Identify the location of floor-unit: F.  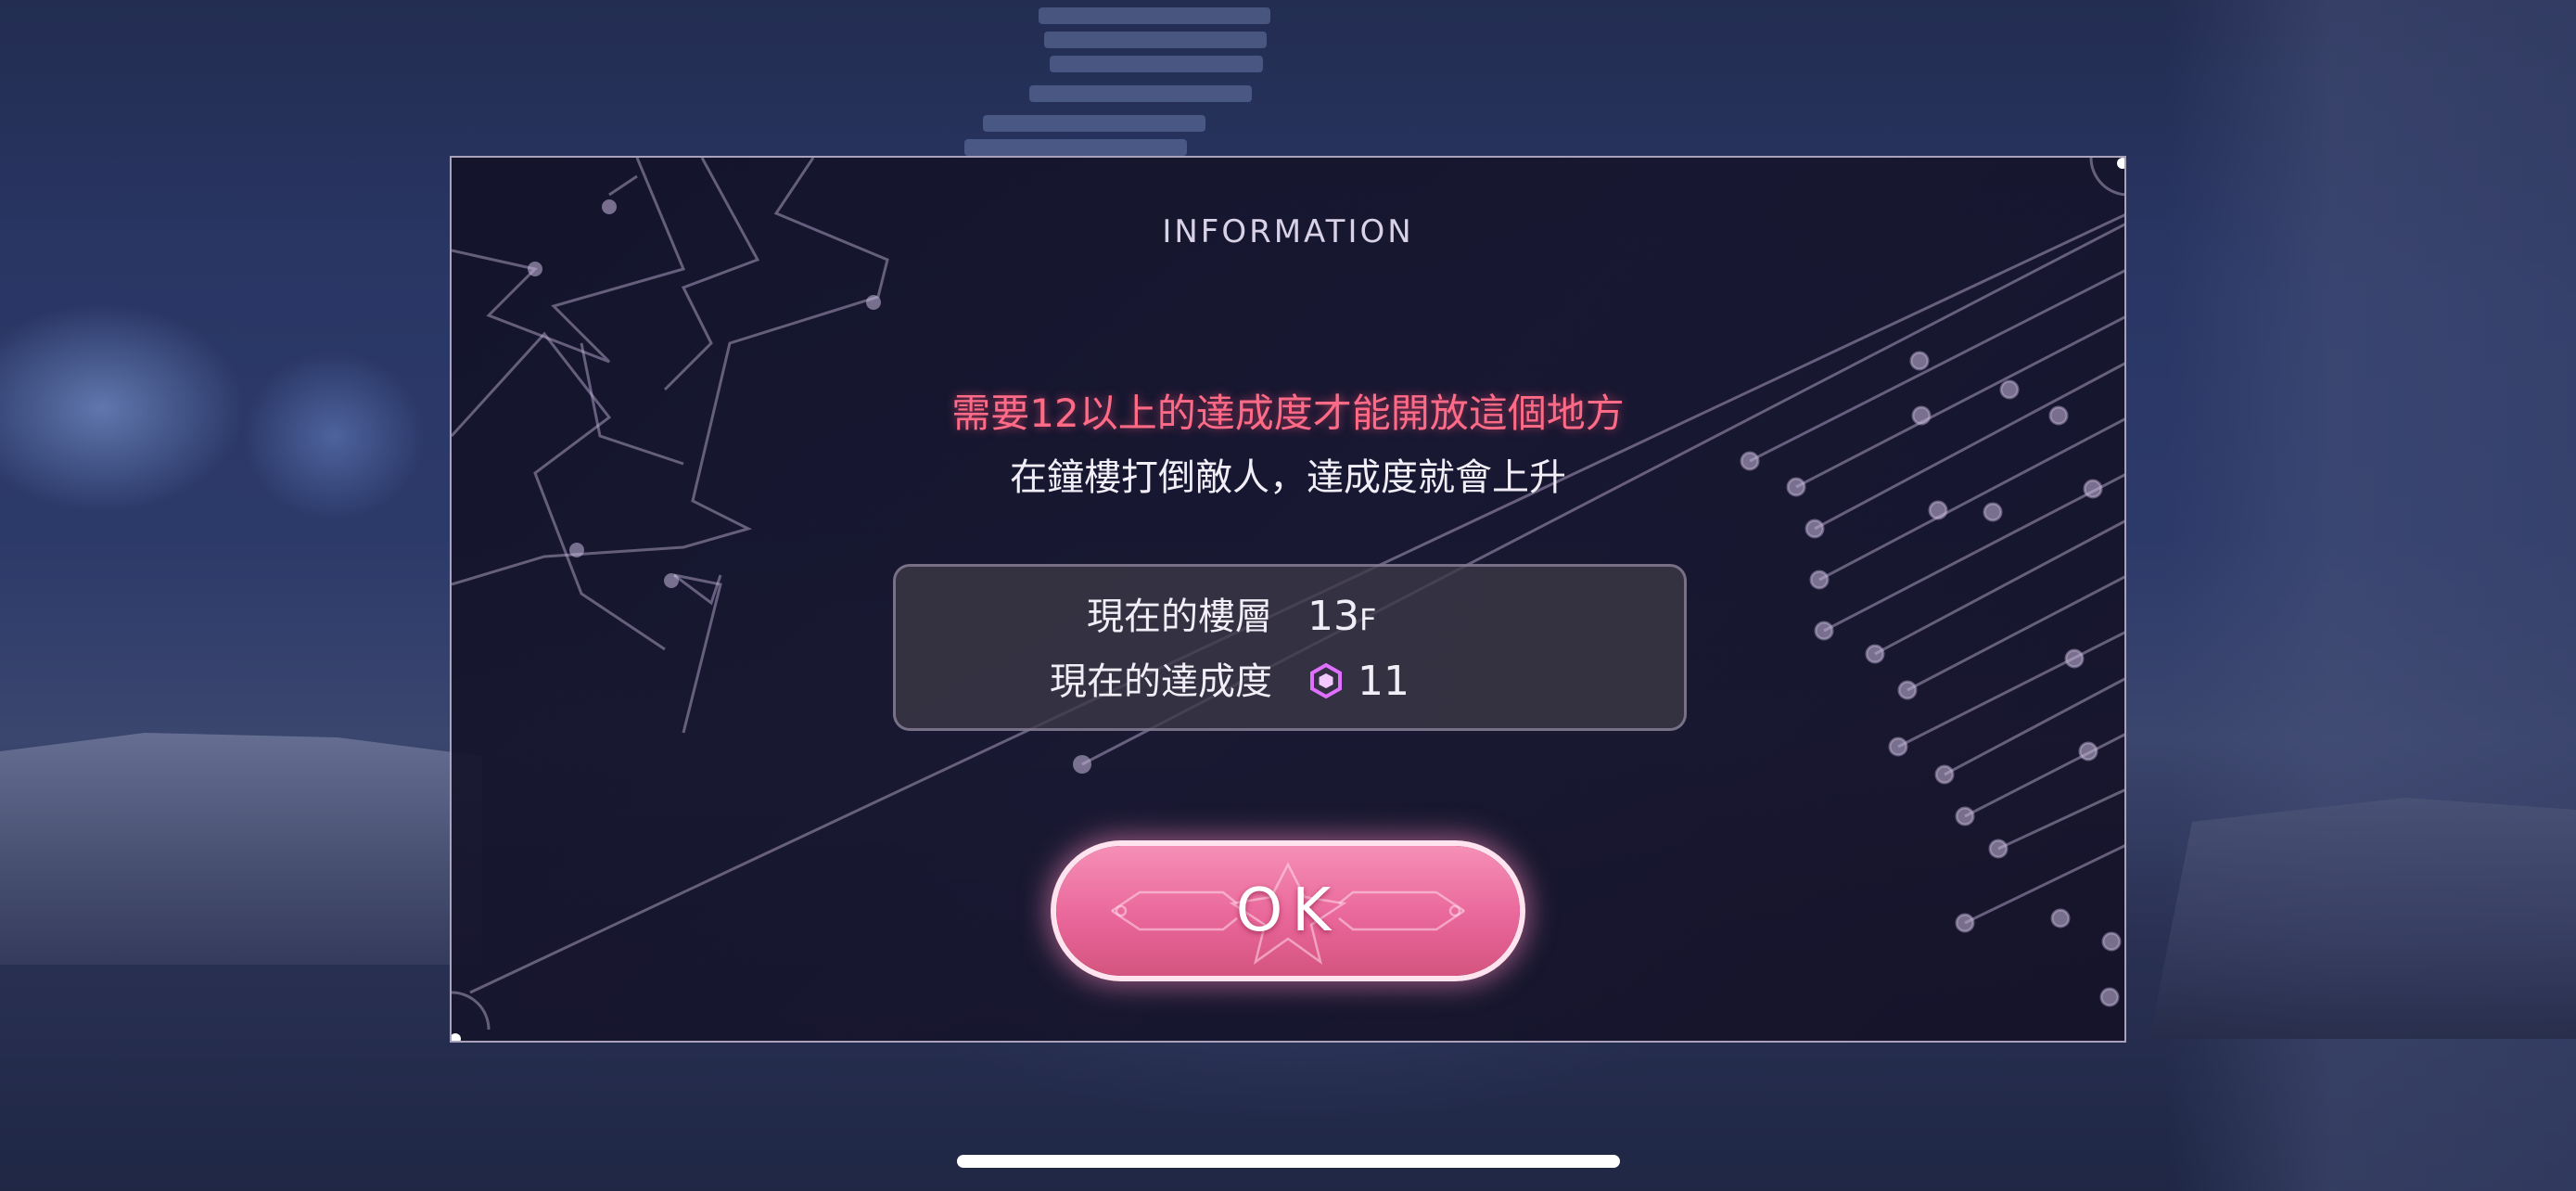
(1368, 619).